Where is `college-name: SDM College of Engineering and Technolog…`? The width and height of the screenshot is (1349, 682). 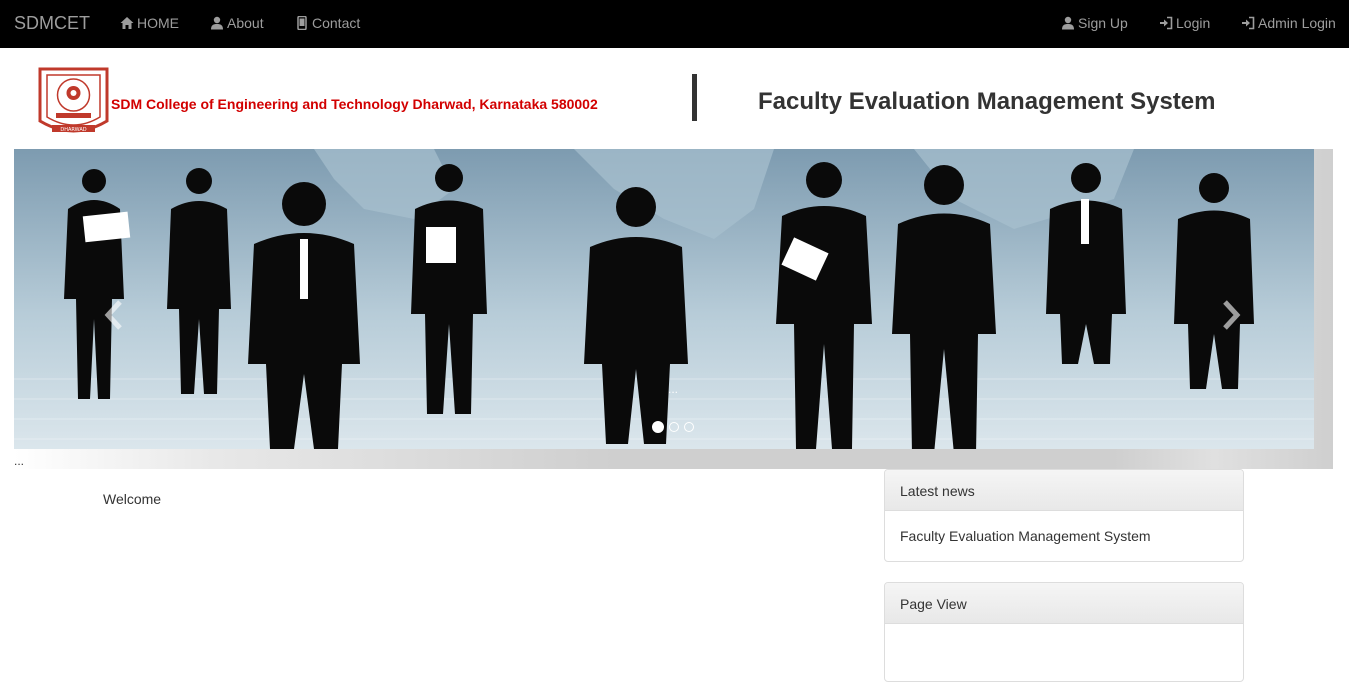 college-name: SDM College of Engineering and Technolog… is located at coordinates (354, 104).